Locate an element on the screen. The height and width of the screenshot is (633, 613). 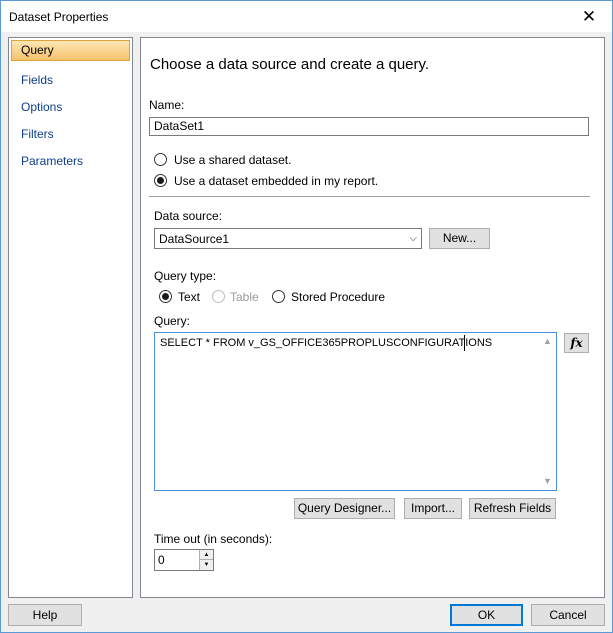
close-icon: ✕ is located at coordinates (589, 16).